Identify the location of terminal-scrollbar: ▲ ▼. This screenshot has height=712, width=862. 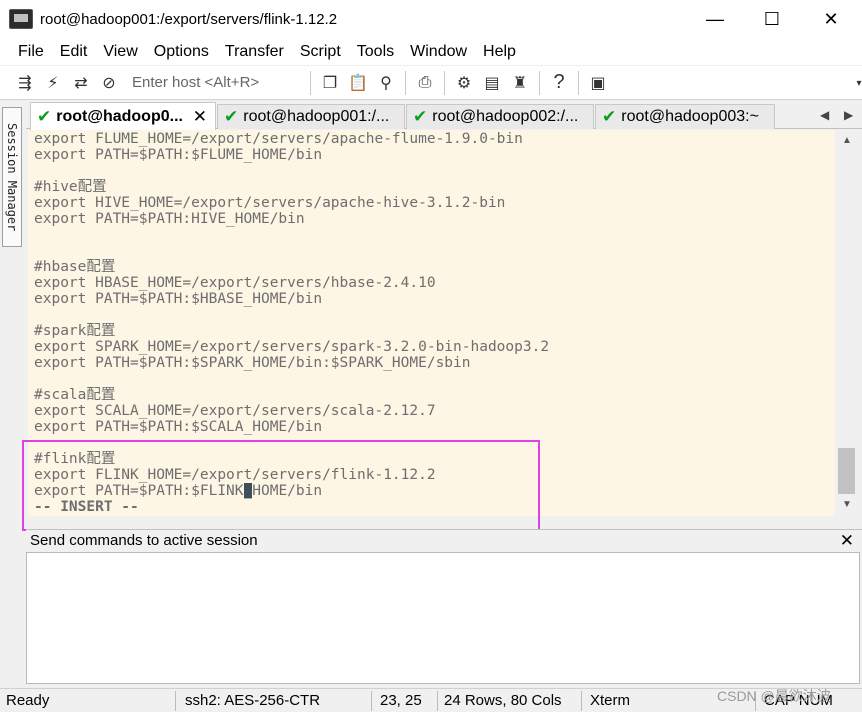
(847, 323).